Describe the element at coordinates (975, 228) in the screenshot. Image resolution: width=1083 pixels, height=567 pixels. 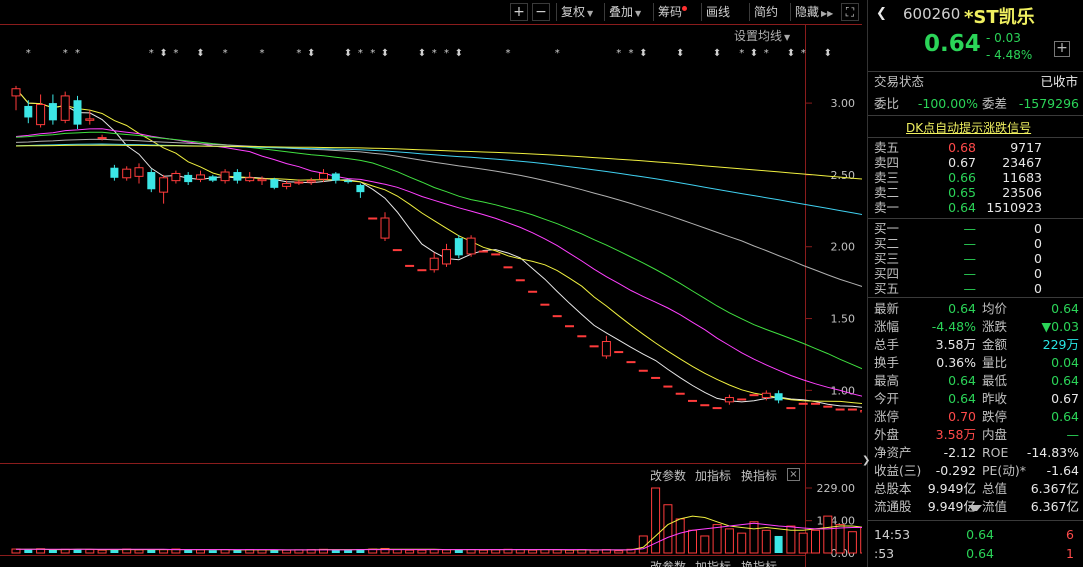
I see `bid-row: 买一 —0` at that location.